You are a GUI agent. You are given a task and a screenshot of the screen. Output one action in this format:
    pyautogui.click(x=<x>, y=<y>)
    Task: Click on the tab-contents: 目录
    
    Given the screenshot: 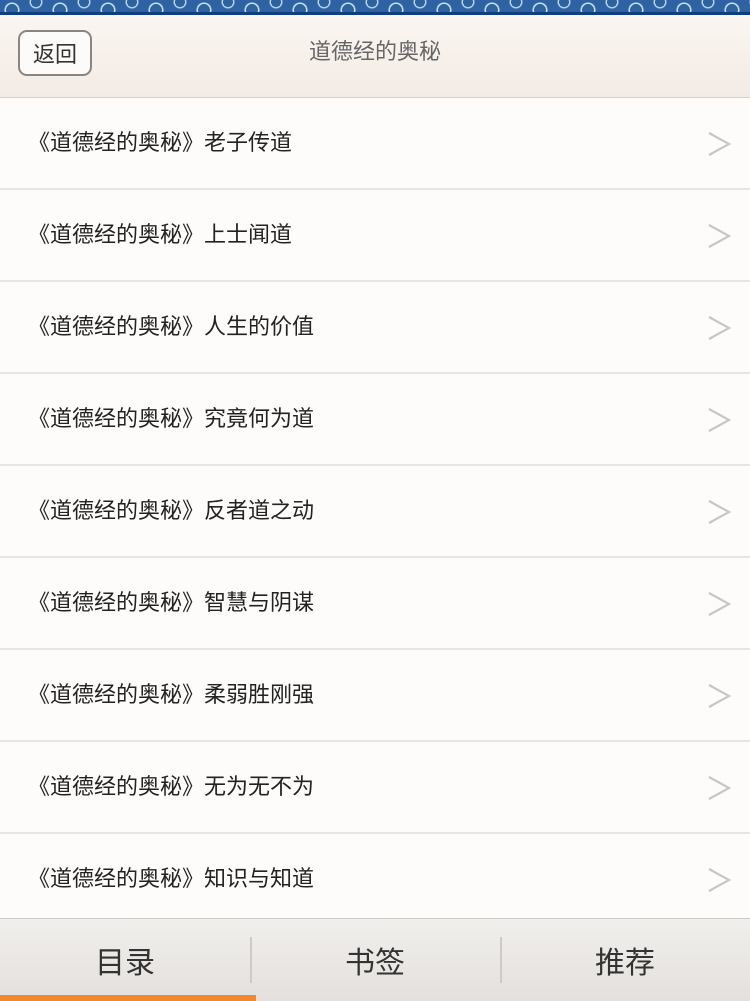 What is the action you would take?
    pyautogui.click(x=125, y=960)
    